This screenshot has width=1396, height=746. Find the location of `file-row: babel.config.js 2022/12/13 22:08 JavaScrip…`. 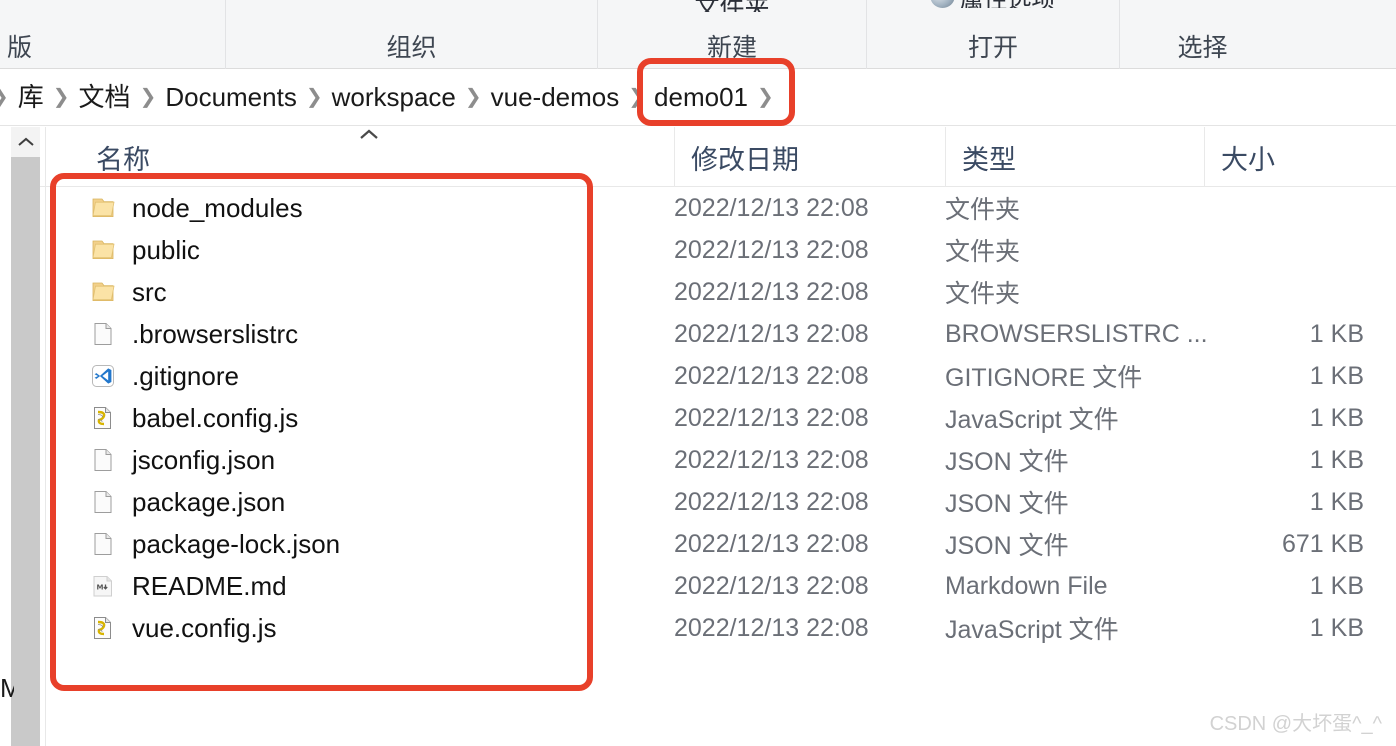

file-row: babel.config.js 2022/12/13 22:08 JavaScrip… is located at coordinates (698, 418).